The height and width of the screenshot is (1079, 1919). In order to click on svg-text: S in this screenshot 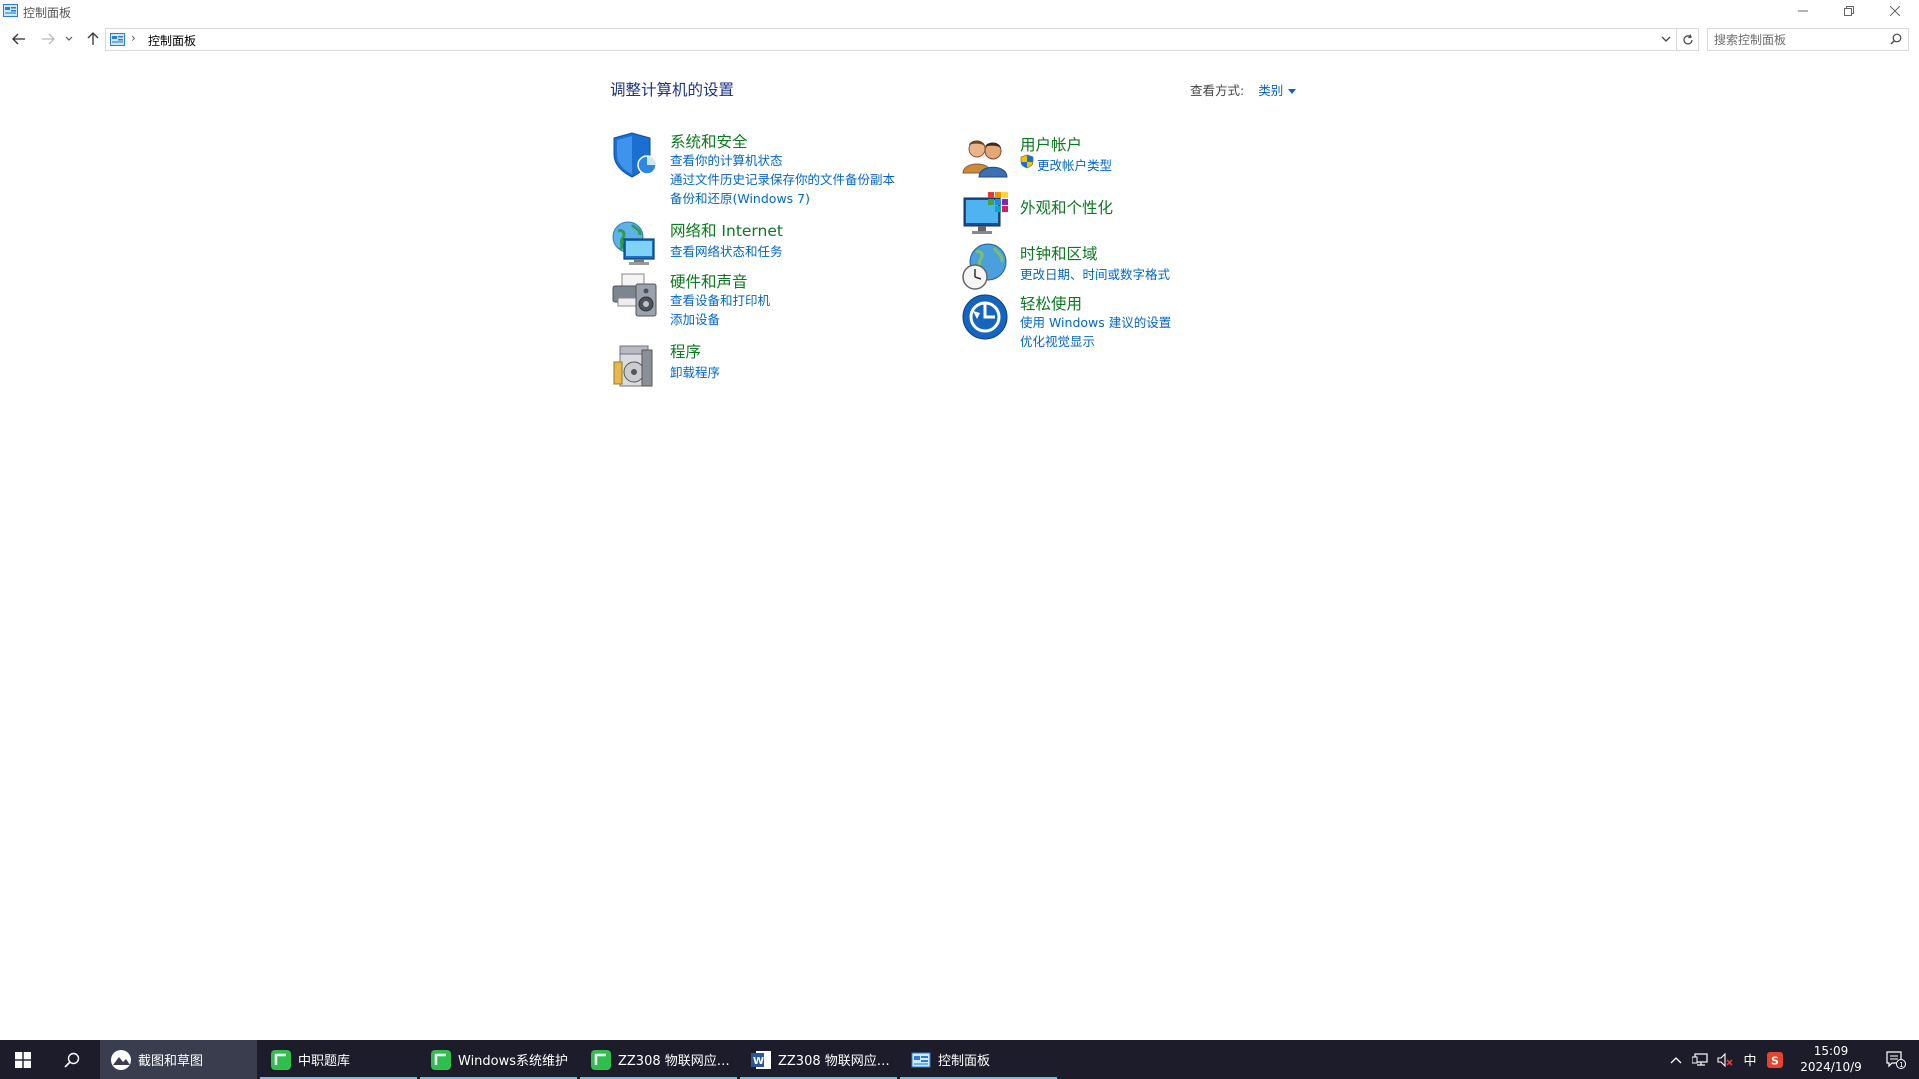, I will do `click(1775, 1060)`.